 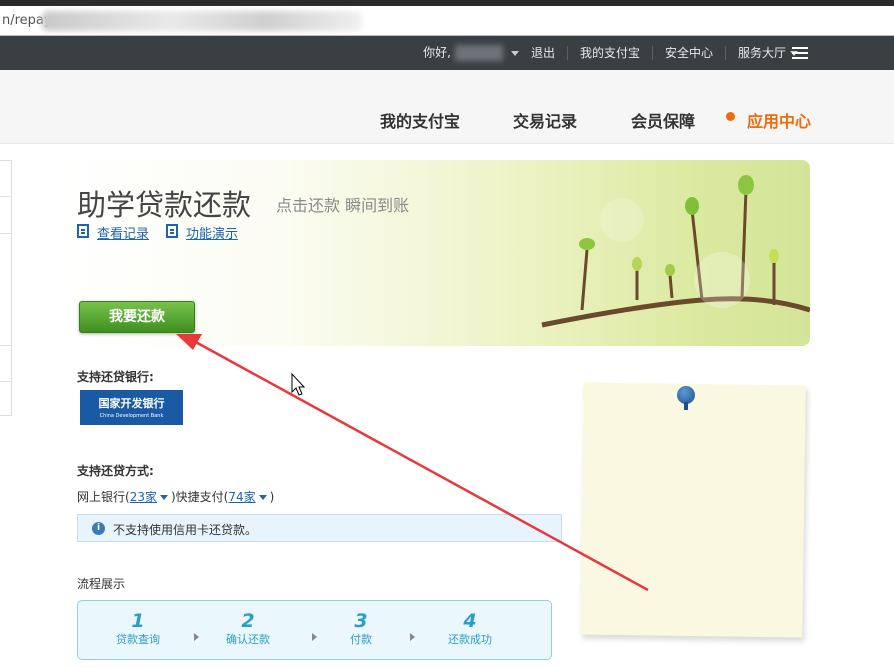 I want to click on mouse-cursor-icon, so click(x=298, y=384).